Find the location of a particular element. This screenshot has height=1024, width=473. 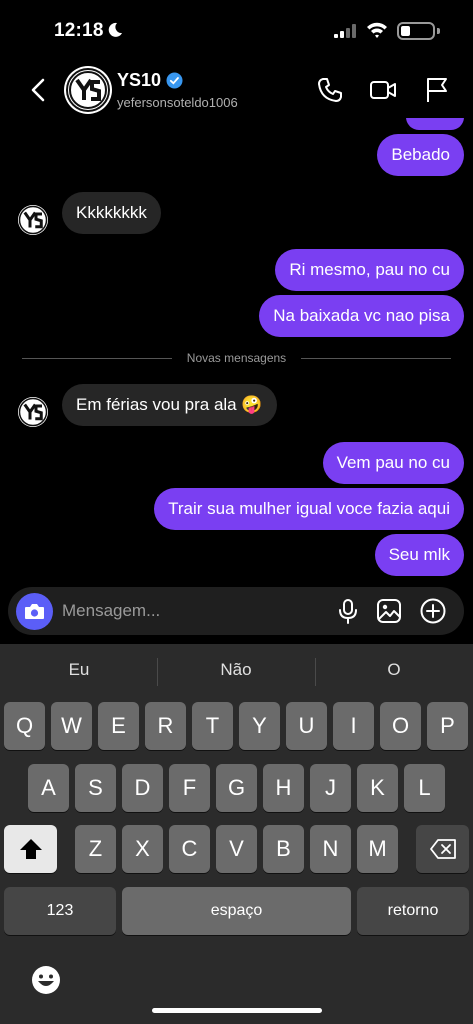

back-icon is located at coordinates (39, 90).